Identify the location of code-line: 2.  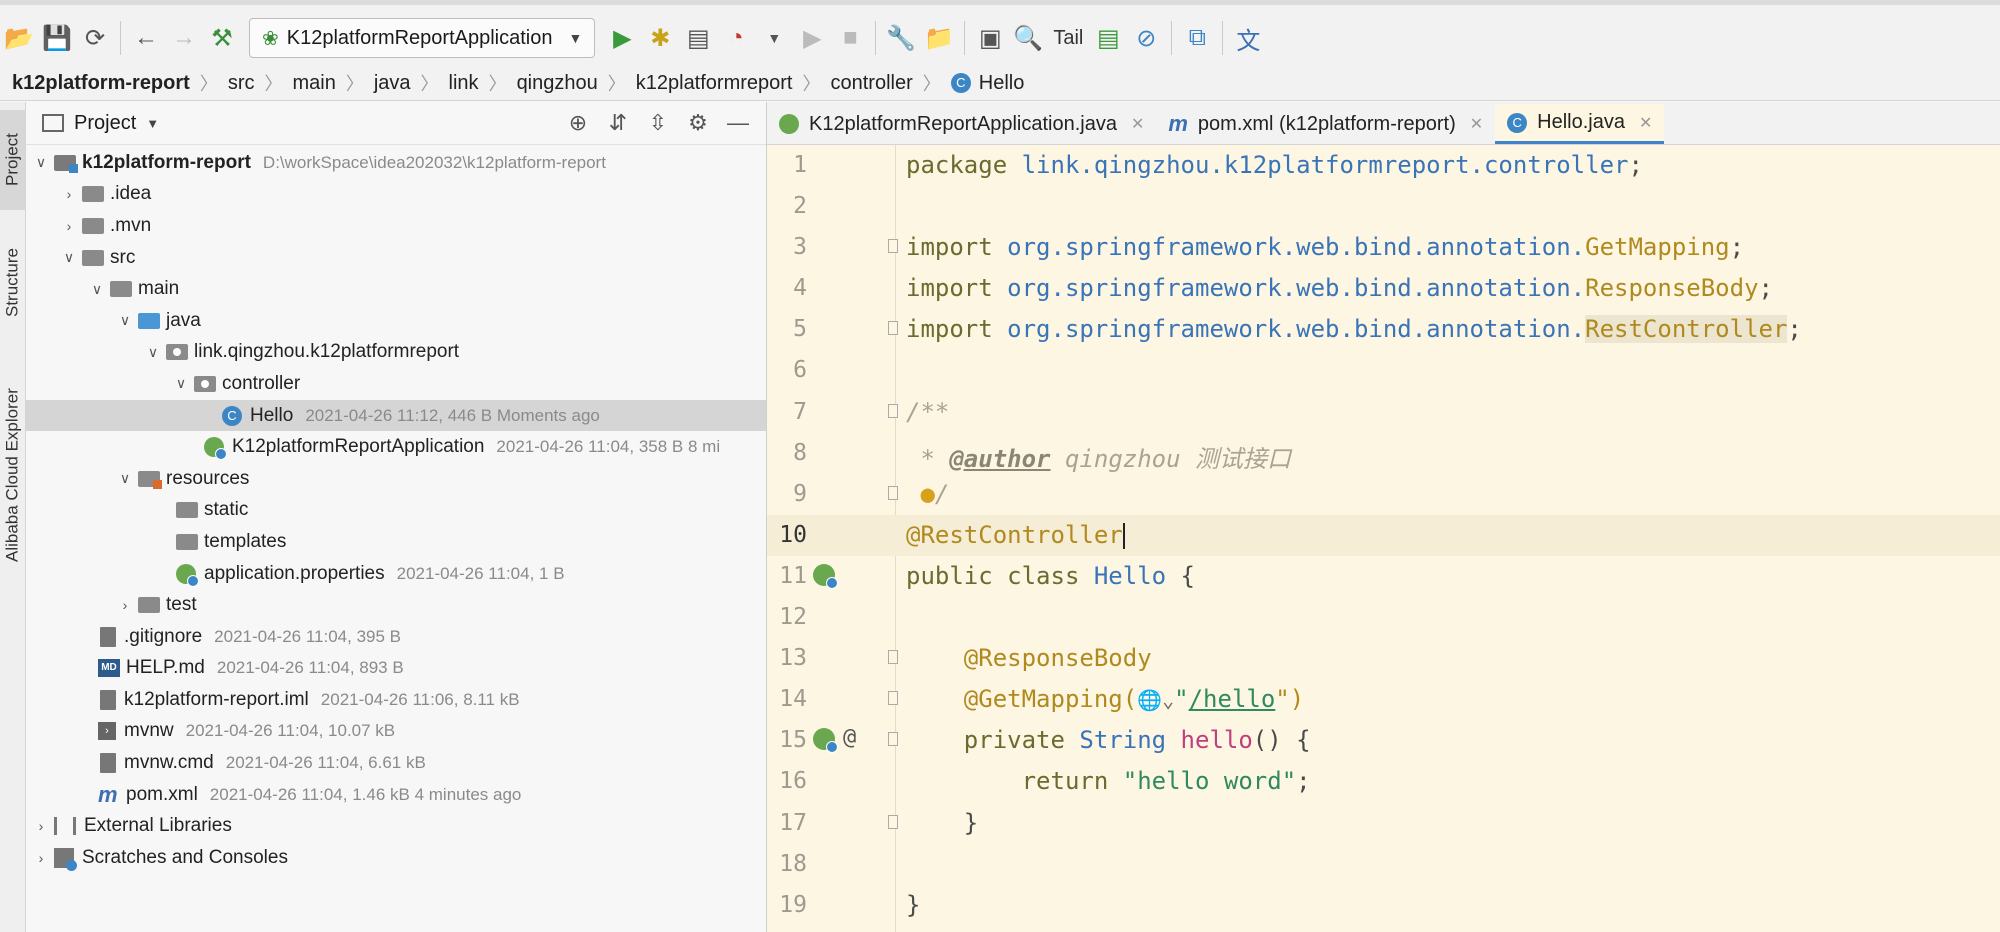
(1383, 206).